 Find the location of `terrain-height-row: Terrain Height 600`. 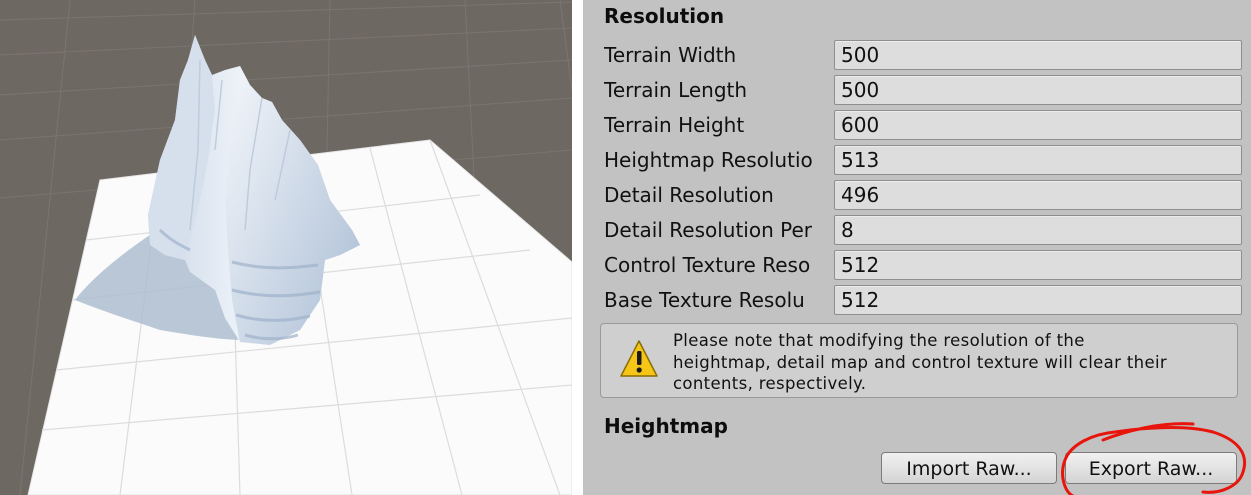

terrain-height-row: Terrain Height 600 is located at coordinates (923, 125).